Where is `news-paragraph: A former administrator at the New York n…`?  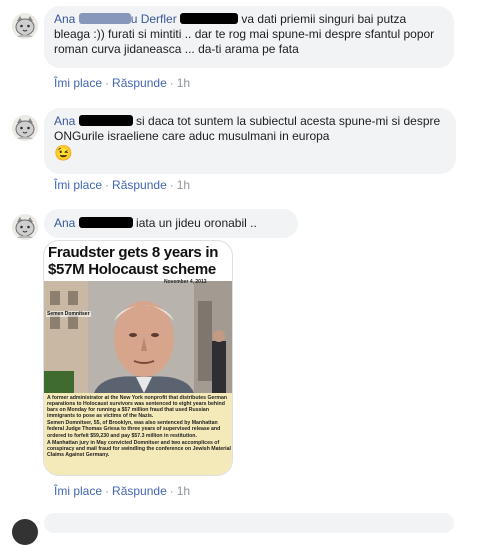 news-paragraph: A former administrator at the New York n… is located at coordinates (137, 407).